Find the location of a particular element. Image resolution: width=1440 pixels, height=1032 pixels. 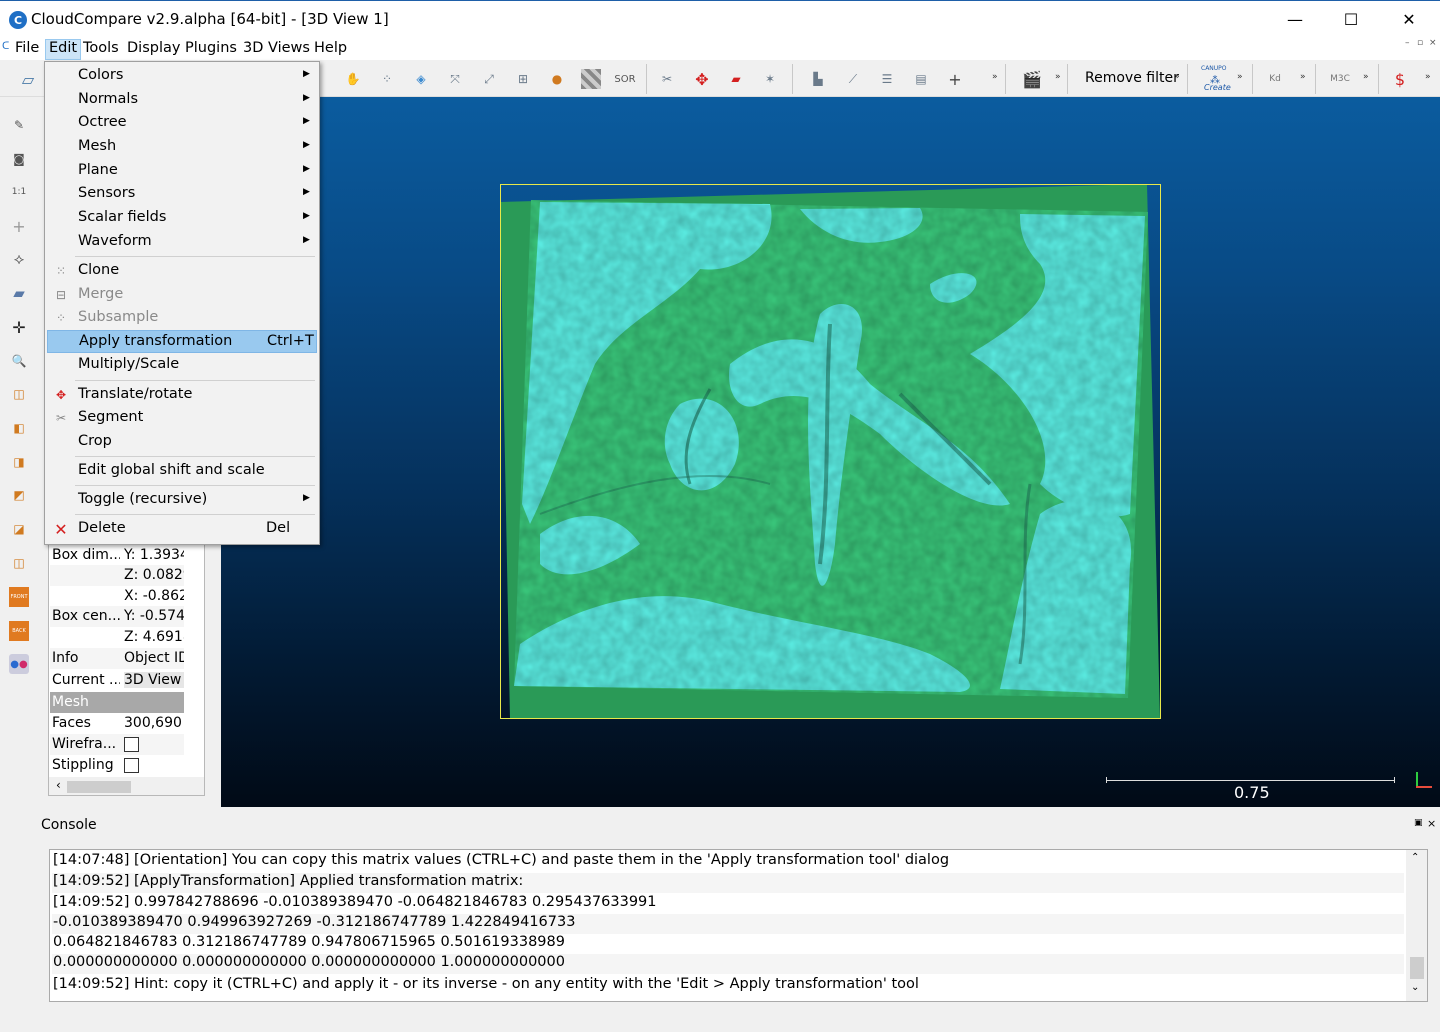

menu-item-crop: Crop is located at coordinates (182, 442).